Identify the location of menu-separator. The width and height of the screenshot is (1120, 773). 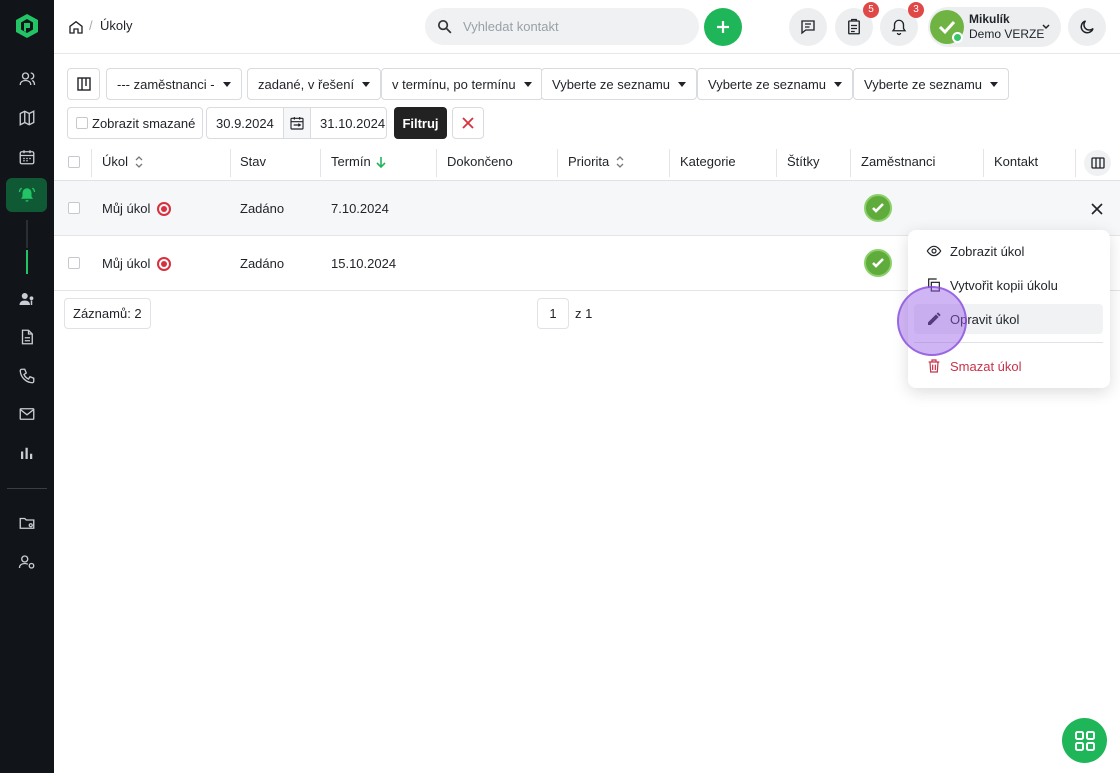
(1008, 342).